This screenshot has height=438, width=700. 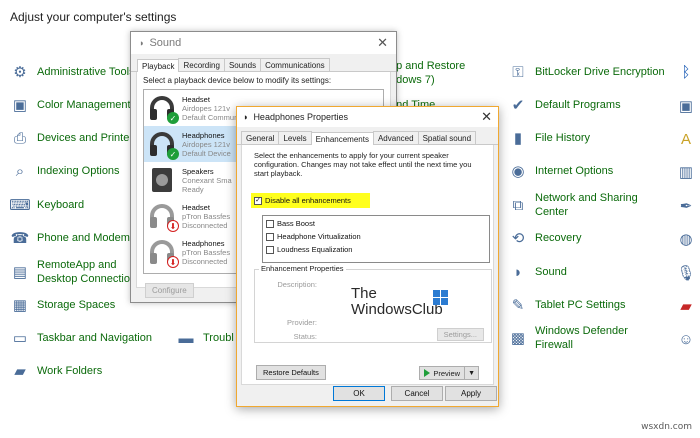 What do you see at coordinates (94, 338) in the screenshot?
I see `cp-item-label: Taskbar and Navigation` at bounding box center [94, 338].